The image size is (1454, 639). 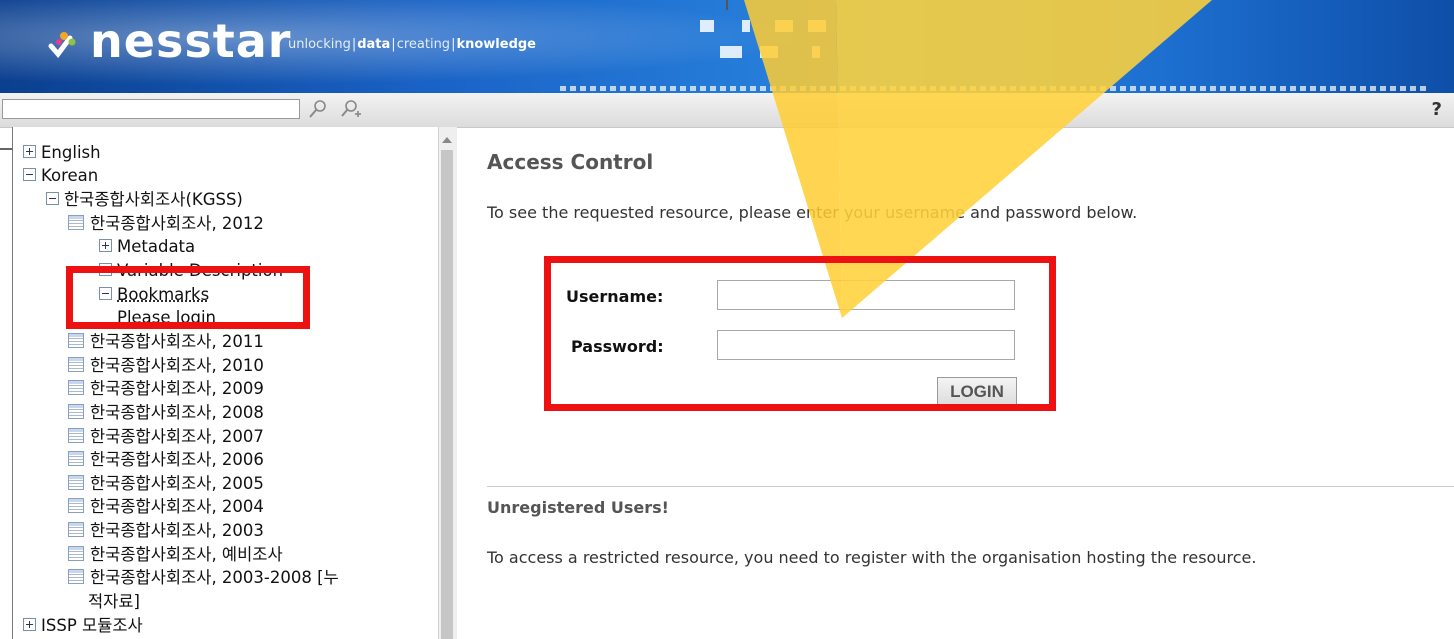 I want to click on tree-node-label-continuation: 적자료], so click(x=114, y=602).